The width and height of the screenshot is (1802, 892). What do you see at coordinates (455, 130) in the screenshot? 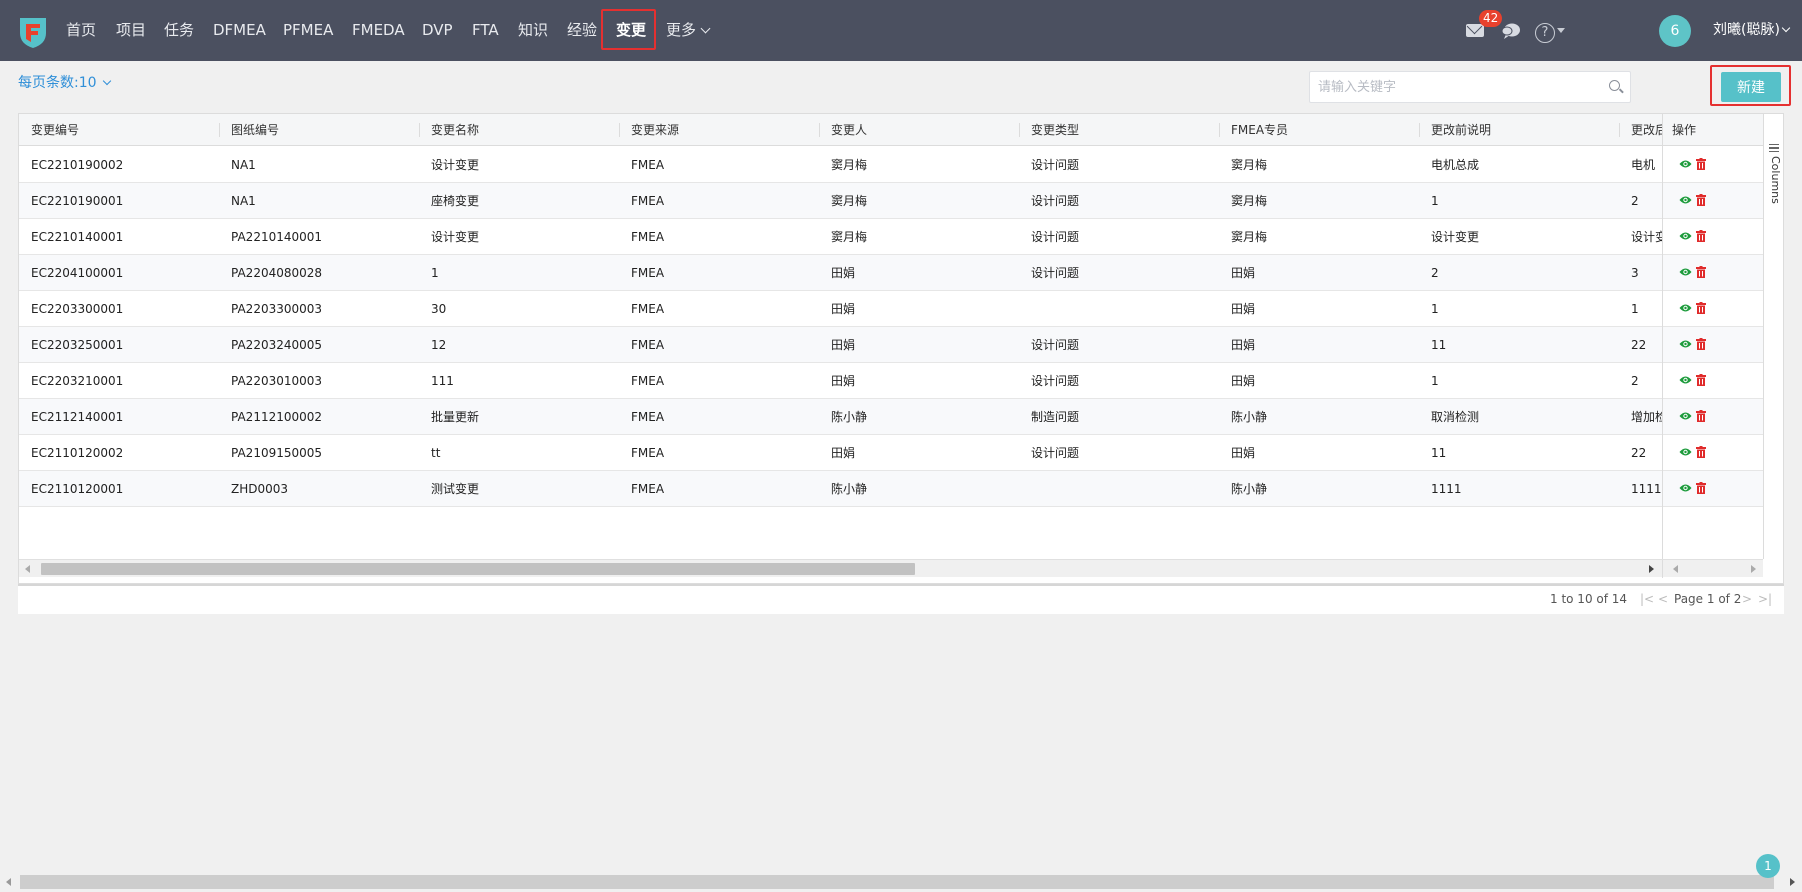
I see `column-header-label: 变更名称` at bounding box center [455, 130].